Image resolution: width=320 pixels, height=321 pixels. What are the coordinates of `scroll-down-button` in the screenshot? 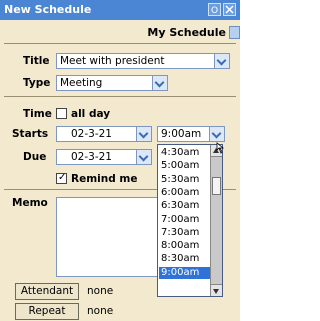 It's located at (216, 290).